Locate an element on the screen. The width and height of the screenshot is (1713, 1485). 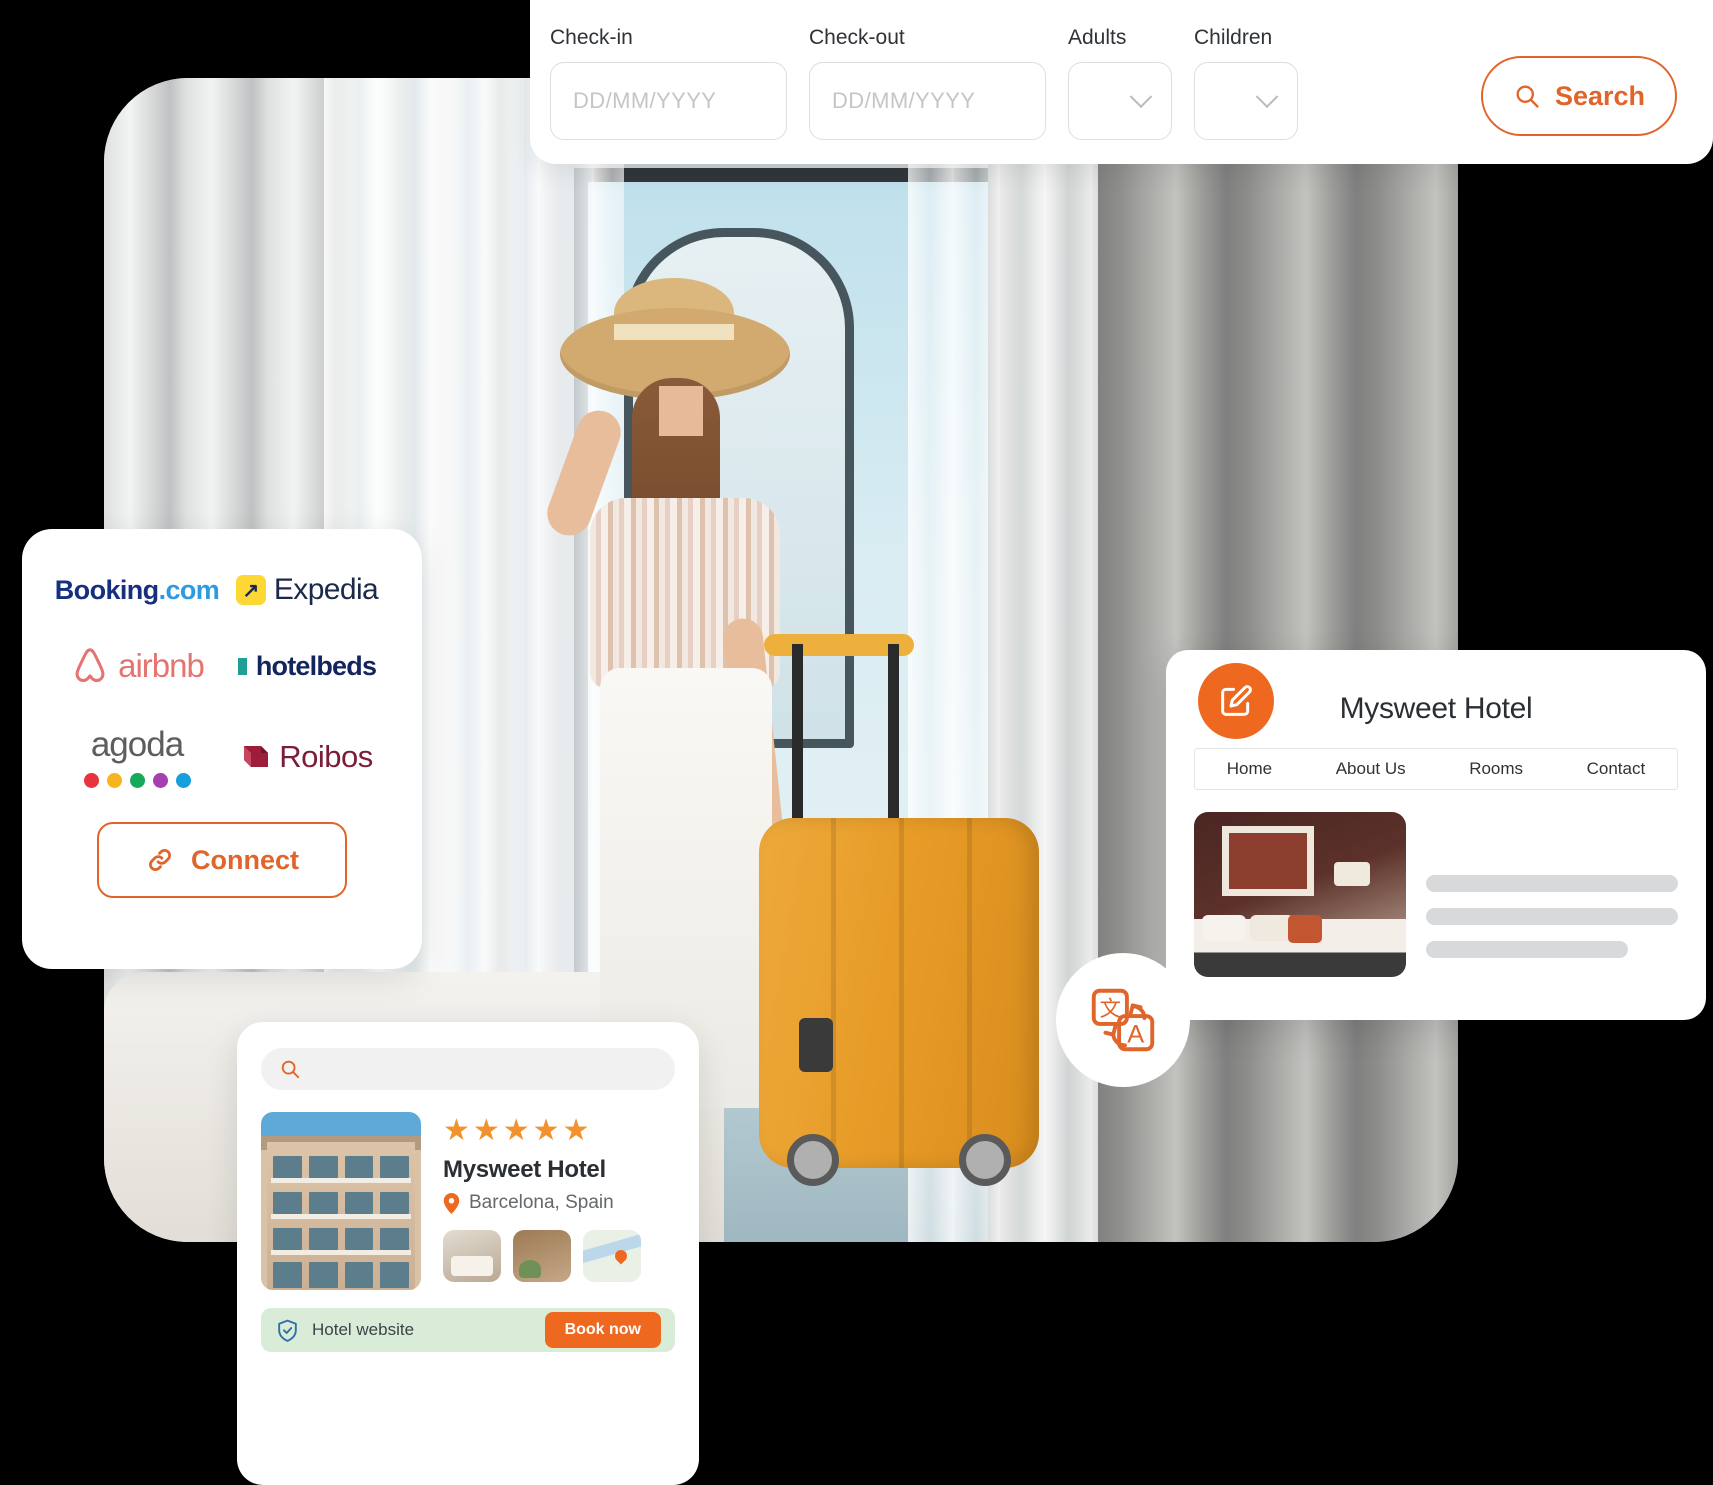
cushion is located at coordinates (1305, 929).